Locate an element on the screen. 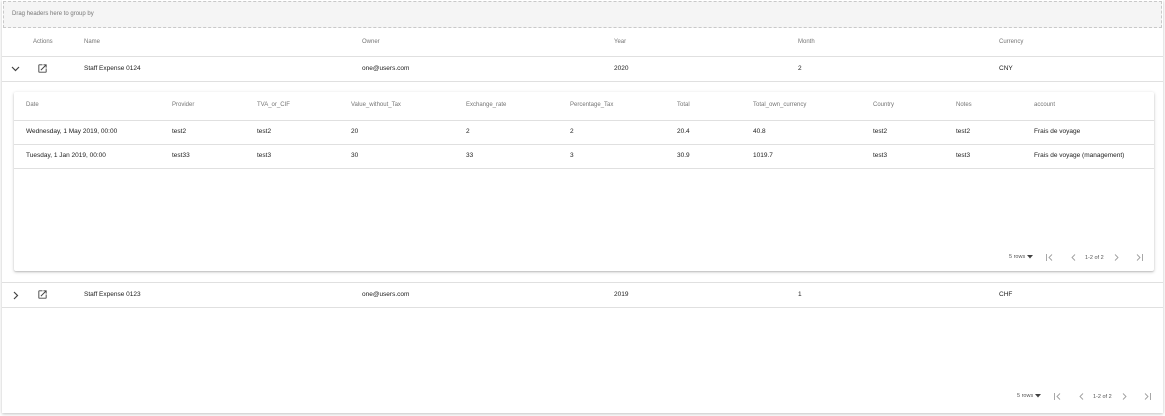 This screenshot has height=416, width=1165. detail-country: test3 is located at coordinates (880, 155).